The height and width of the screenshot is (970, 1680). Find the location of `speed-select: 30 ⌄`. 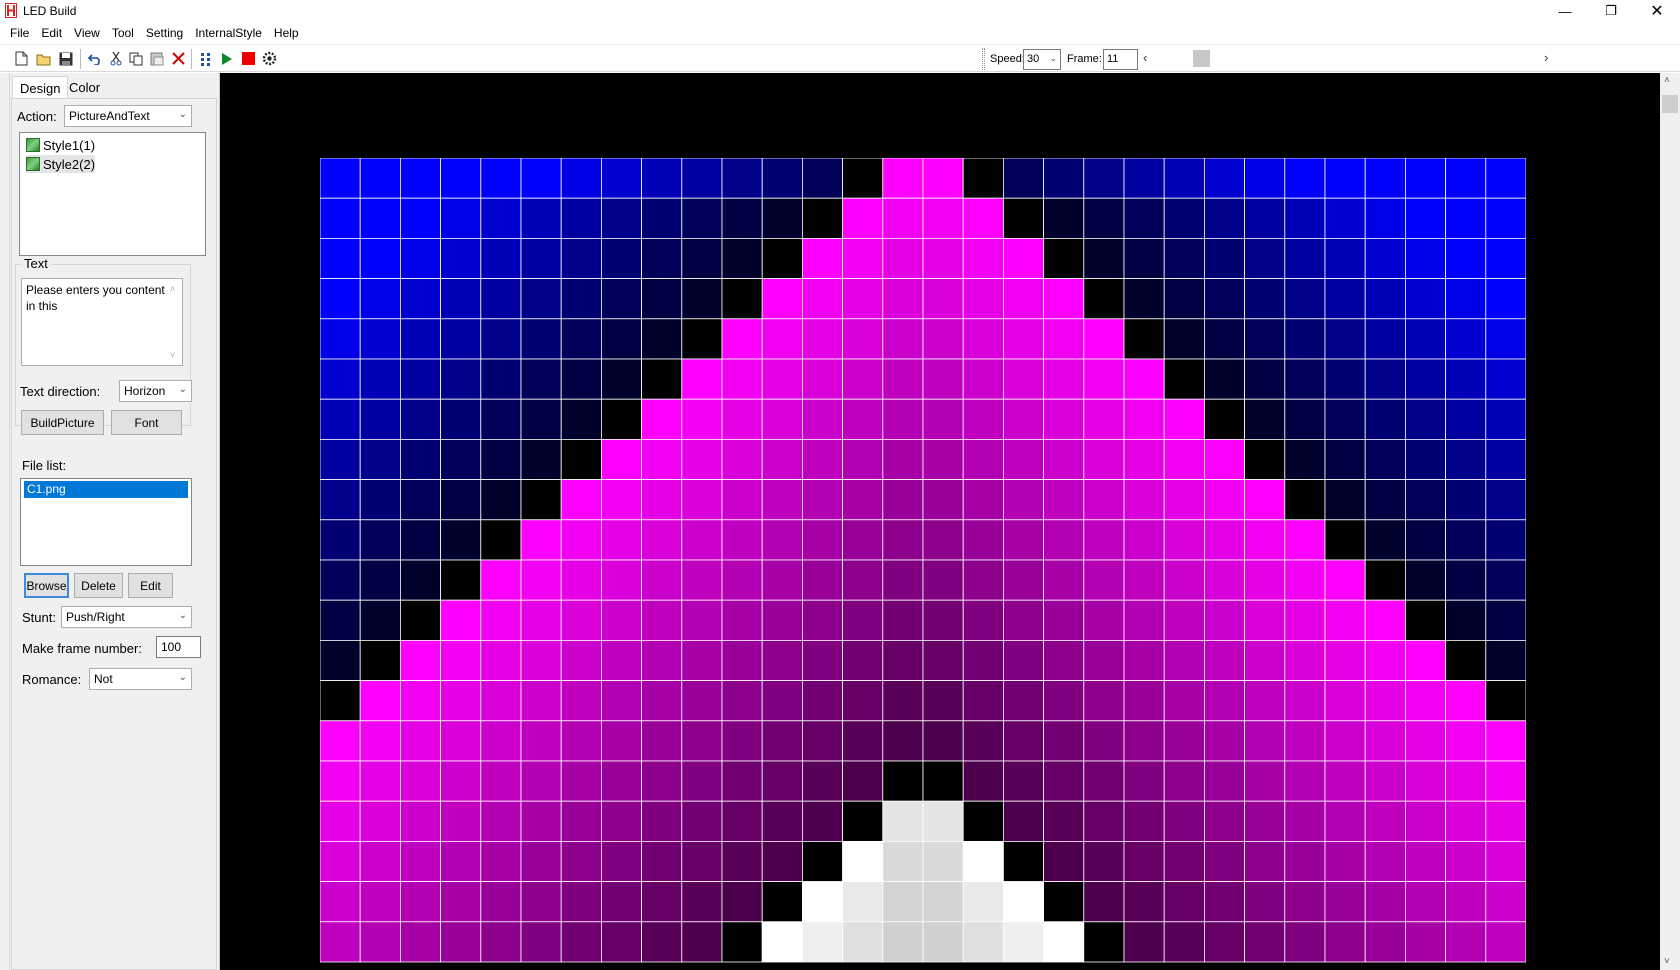

speed-select: 30 ⌄ is located at coordinates (1042, 59).